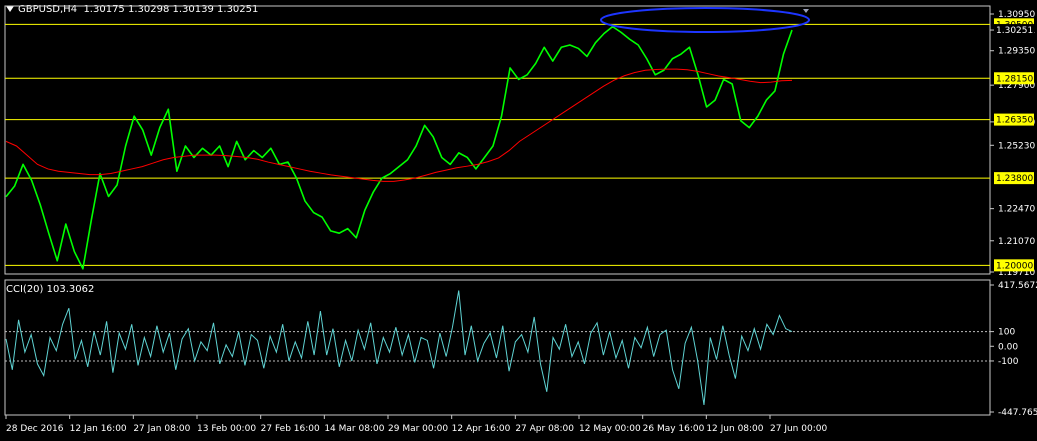 This screenshot has width=1037, height=441. I want to click on x-tick-label: 26 May 16:00, so click(674, 429).